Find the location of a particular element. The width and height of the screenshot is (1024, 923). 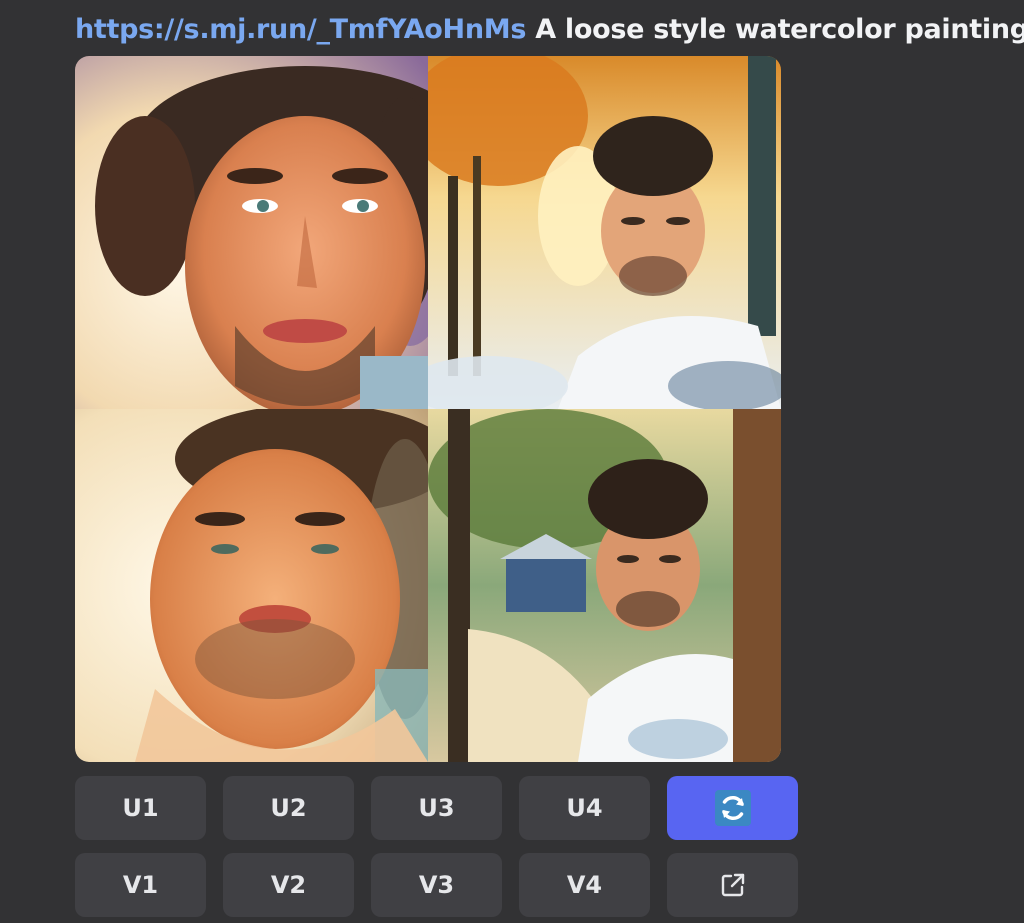

upscale-3-button: U3 is located at coordinates (436, 808).